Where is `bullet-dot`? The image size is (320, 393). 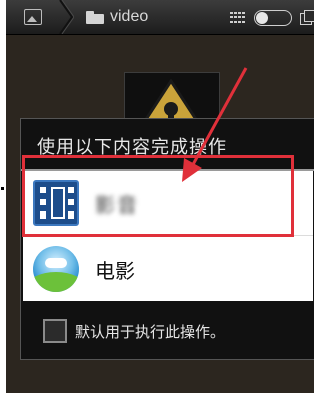
bullet-dot is located at coordinates (2, 188).